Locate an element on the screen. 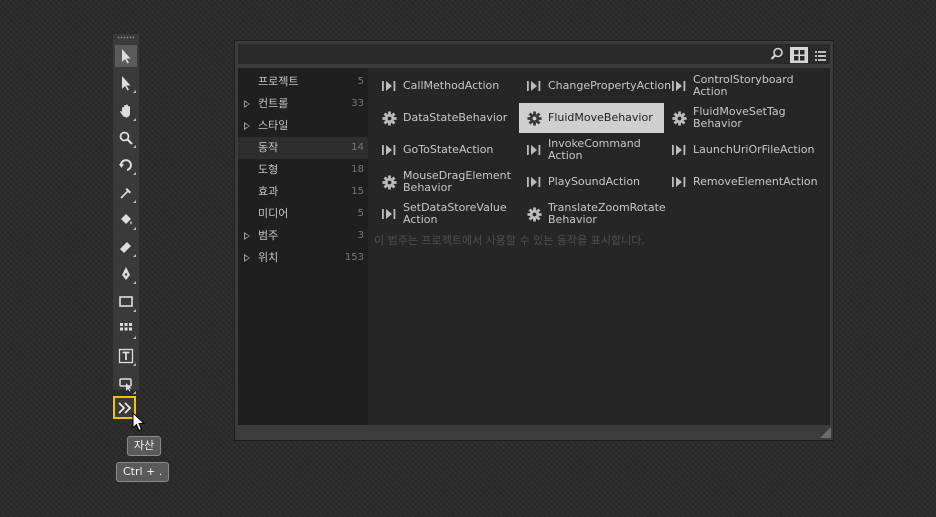 This screenshot has height=517, width=936. category-count: 15 is located at coordinates (357, 191).